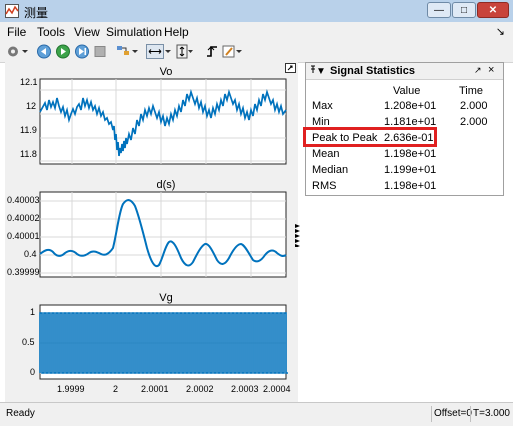 The height and width of the screenshot is (426, 513). I want to click on menu-view: View, so click(87, 32).